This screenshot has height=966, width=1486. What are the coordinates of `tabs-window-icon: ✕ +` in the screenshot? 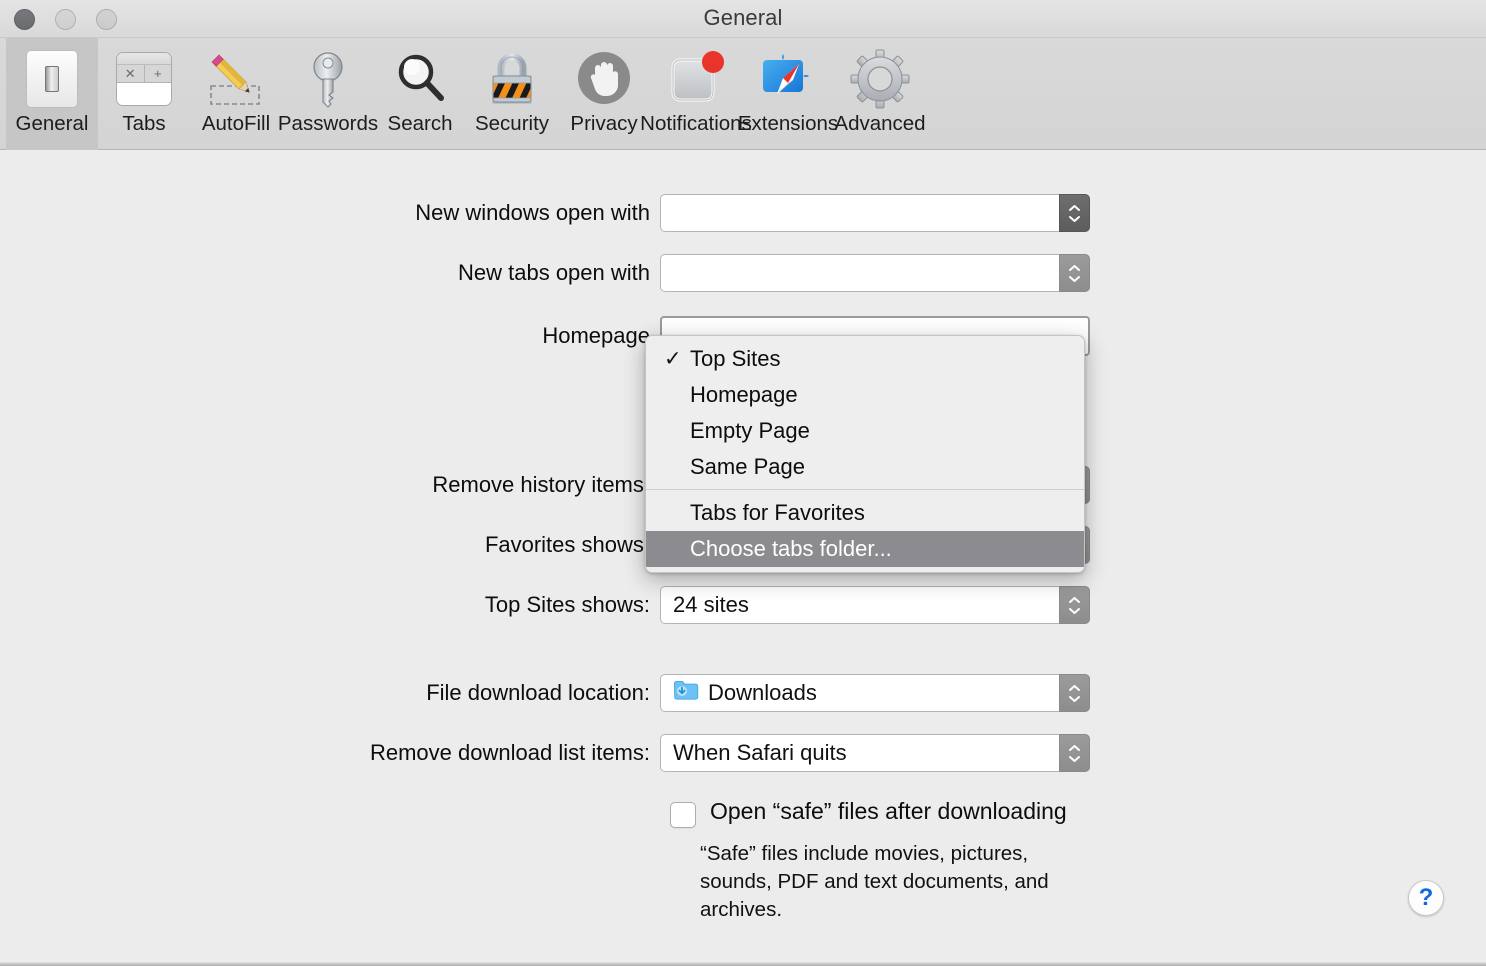 It's located at (144, 79).